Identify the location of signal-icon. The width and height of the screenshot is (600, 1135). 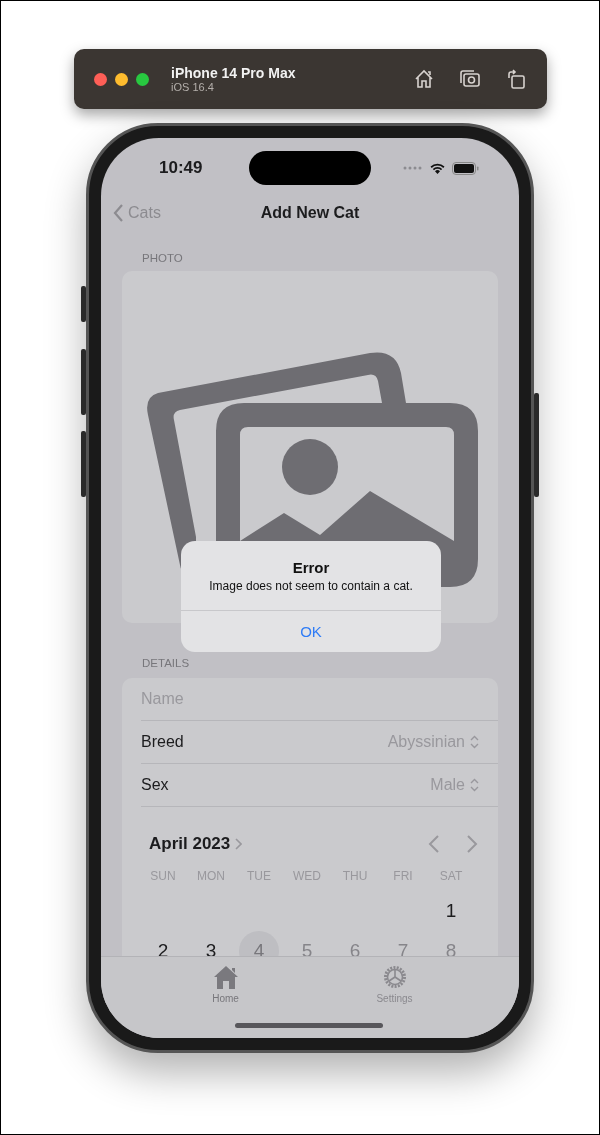
(413, 168).